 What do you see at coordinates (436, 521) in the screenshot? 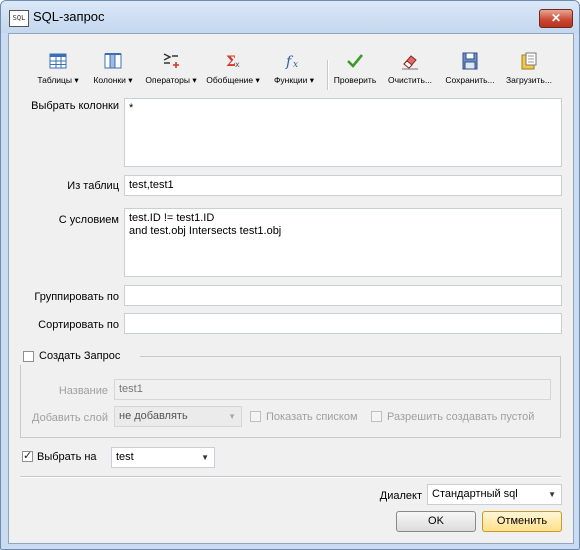
I see `ok-button: OK` at bounding box center [436, 521].